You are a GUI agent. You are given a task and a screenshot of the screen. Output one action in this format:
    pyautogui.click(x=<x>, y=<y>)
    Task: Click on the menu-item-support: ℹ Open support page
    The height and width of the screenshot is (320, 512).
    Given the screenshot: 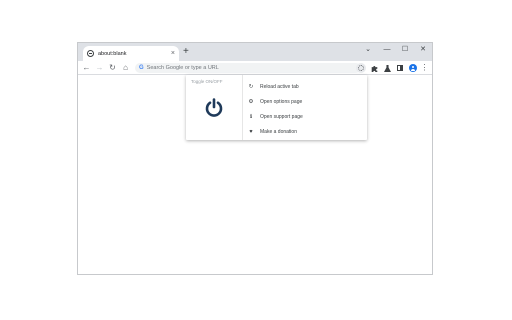 What is the action you would take?
    pyautogui.click(x=305, y=116)
    